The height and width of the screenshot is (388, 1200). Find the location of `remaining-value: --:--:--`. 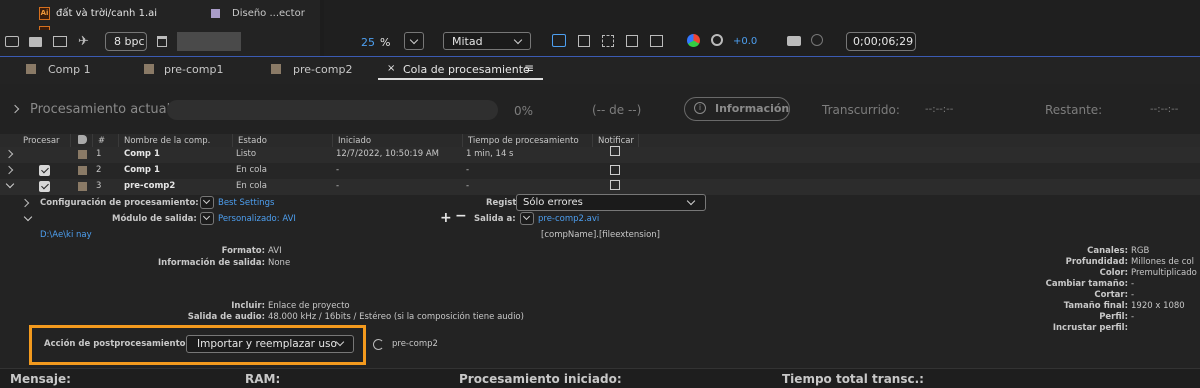

remaining-value: --:--:-- is located at coordinates (1164, 109).